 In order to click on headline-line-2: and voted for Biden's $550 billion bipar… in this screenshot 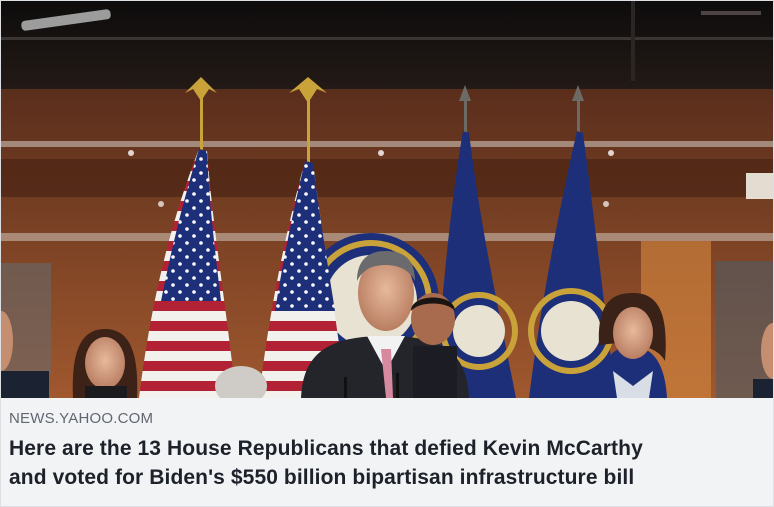, I will do `click(322, 477)`.